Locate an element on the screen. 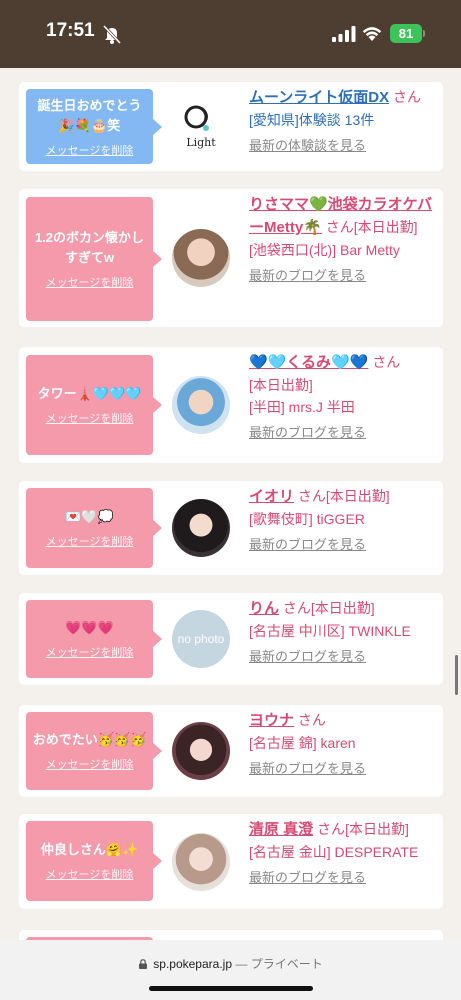  sender-detail: [名古屋 錦] karen is located at coordinates (302, 743).